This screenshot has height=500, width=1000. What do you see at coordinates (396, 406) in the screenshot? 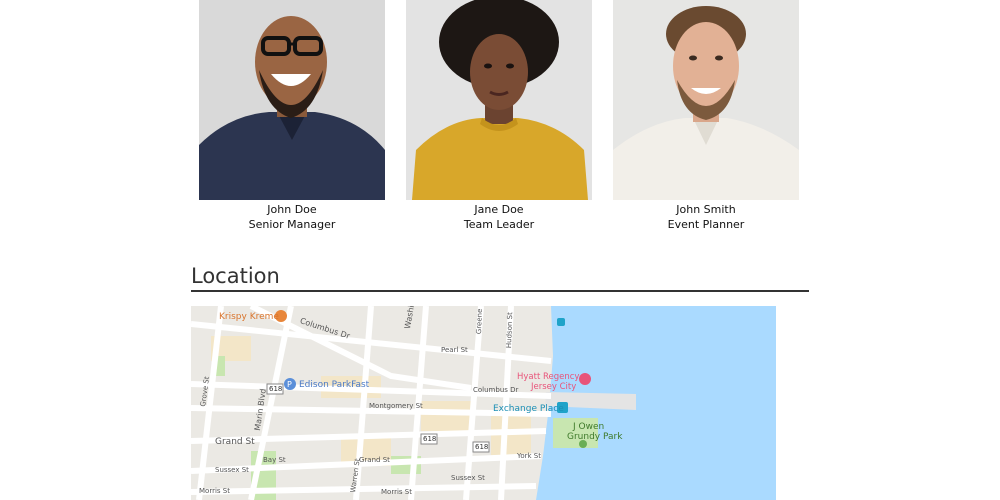
I see `map-label-street: Montgomery St` at bounding box center [396, 406].